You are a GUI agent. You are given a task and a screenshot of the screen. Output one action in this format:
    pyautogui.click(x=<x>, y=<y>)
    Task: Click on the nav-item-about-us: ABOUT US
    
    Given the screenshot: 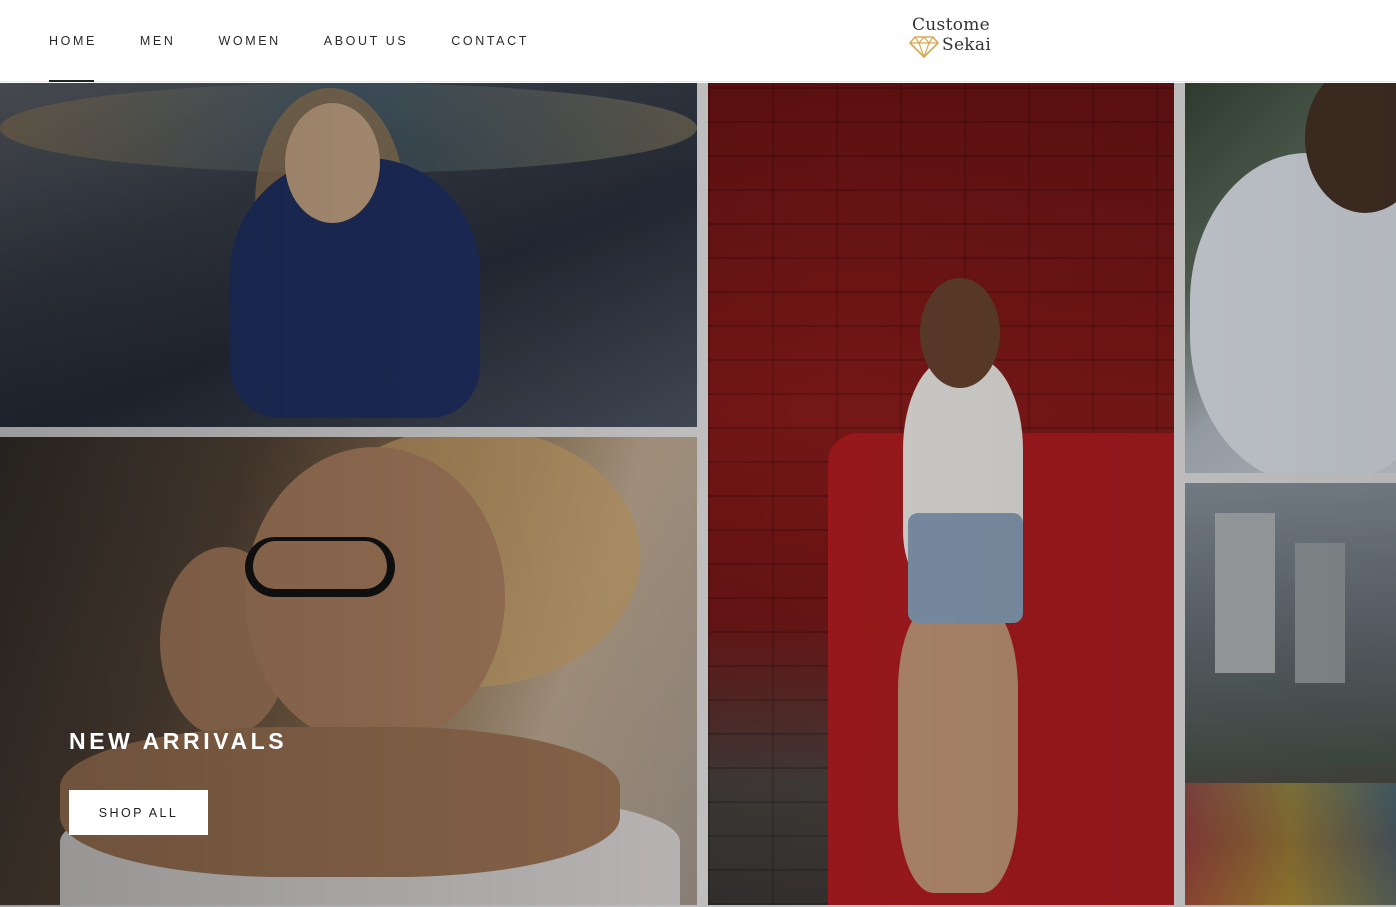 What is the action you would take?
    pyautogui.click(x=366, y=41)
    